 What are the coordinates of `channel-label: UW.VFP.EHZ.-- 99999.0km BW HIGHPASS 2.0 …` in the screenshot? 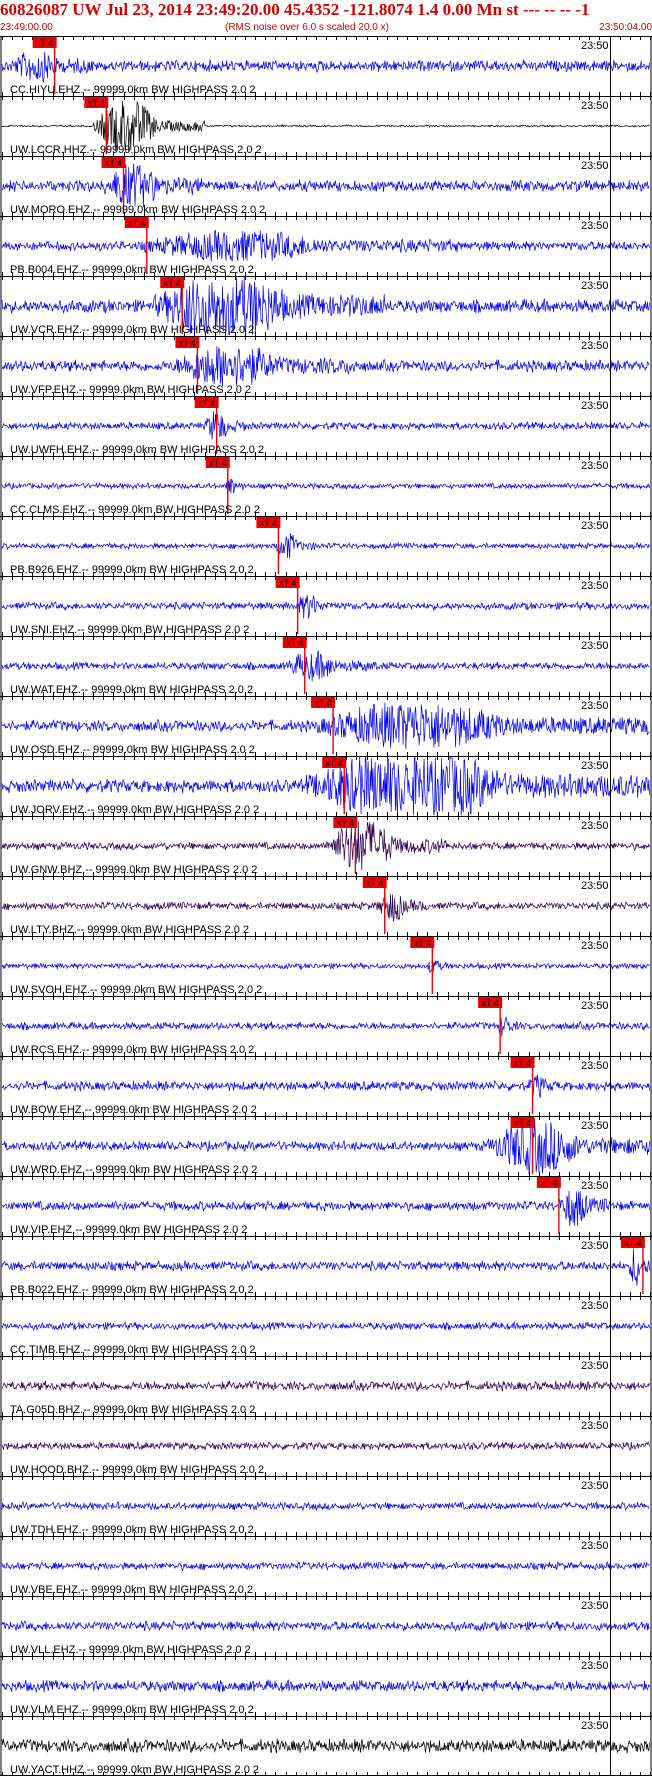 It's located at (130, 390).